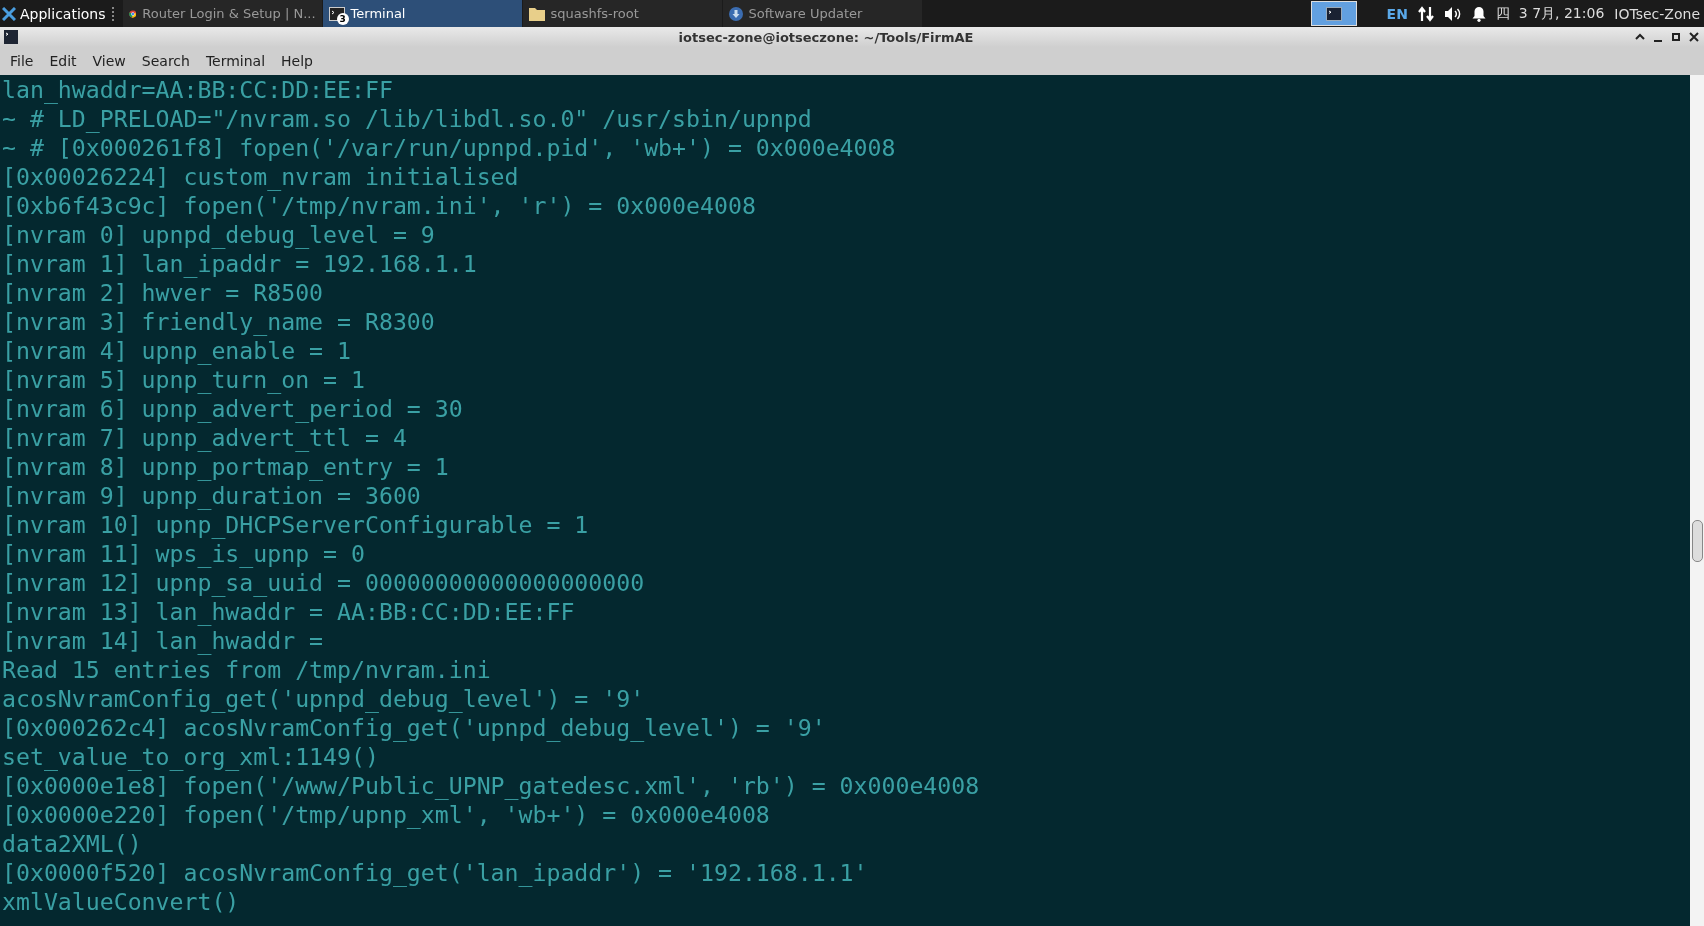  Describe the element at coordinates (1657, 13) in the screenshot. I see `user-name: IOTsec-Zone` at that location.